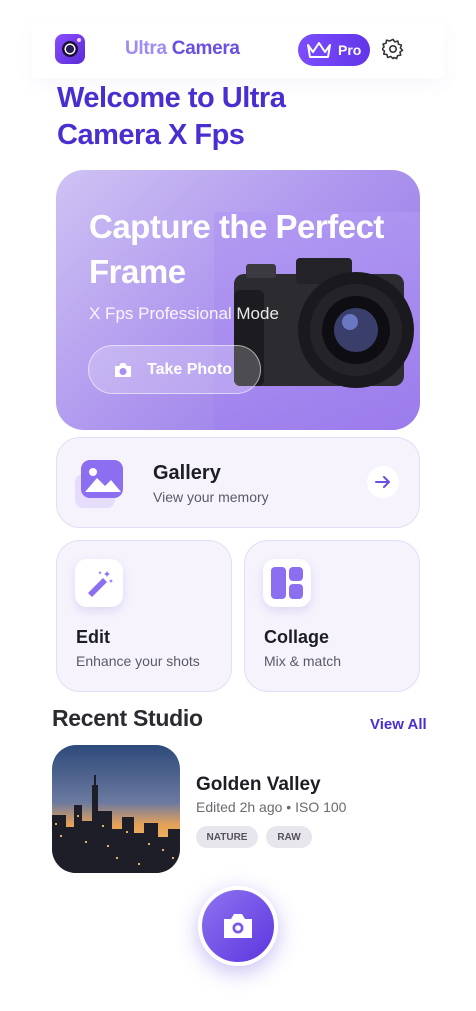  Describe the element at coordinates (70, 49) in the screenshot. I see `camera-lens-icon` at that location.